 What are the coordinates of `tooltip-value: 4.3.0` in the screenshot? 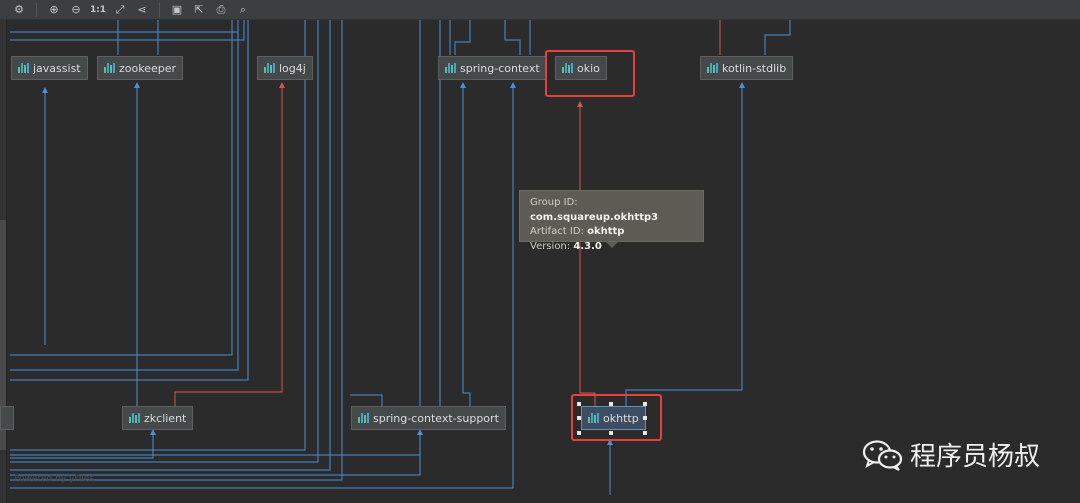 It's located at (587, 246).